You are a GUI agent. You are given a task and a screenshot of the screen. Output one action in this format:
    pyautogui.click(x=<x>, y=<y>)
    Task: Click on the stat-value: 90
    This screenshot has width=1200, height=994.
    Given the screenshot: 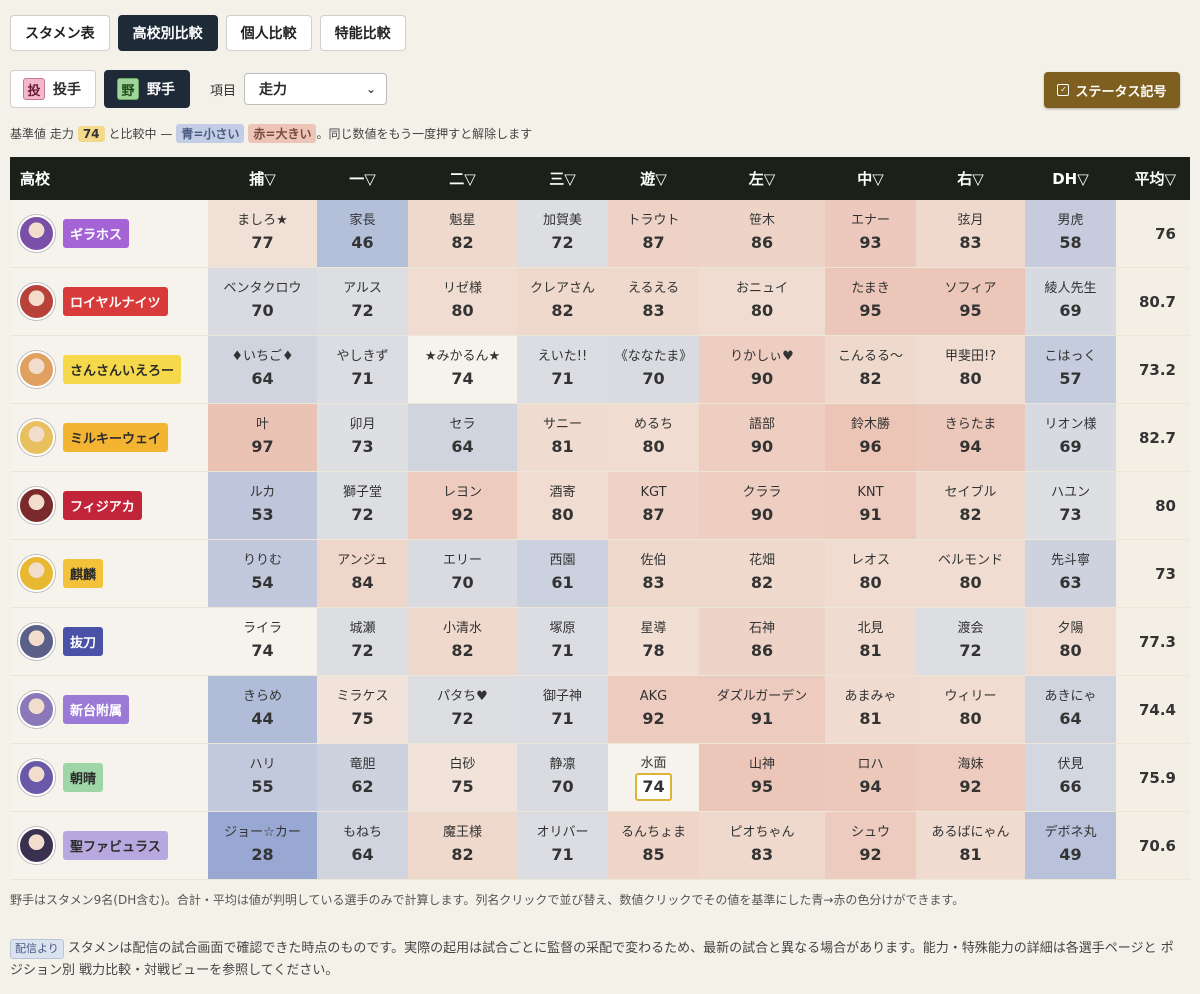 What is the action you would take?
    pyautogui.click(x=762, y=446)
    